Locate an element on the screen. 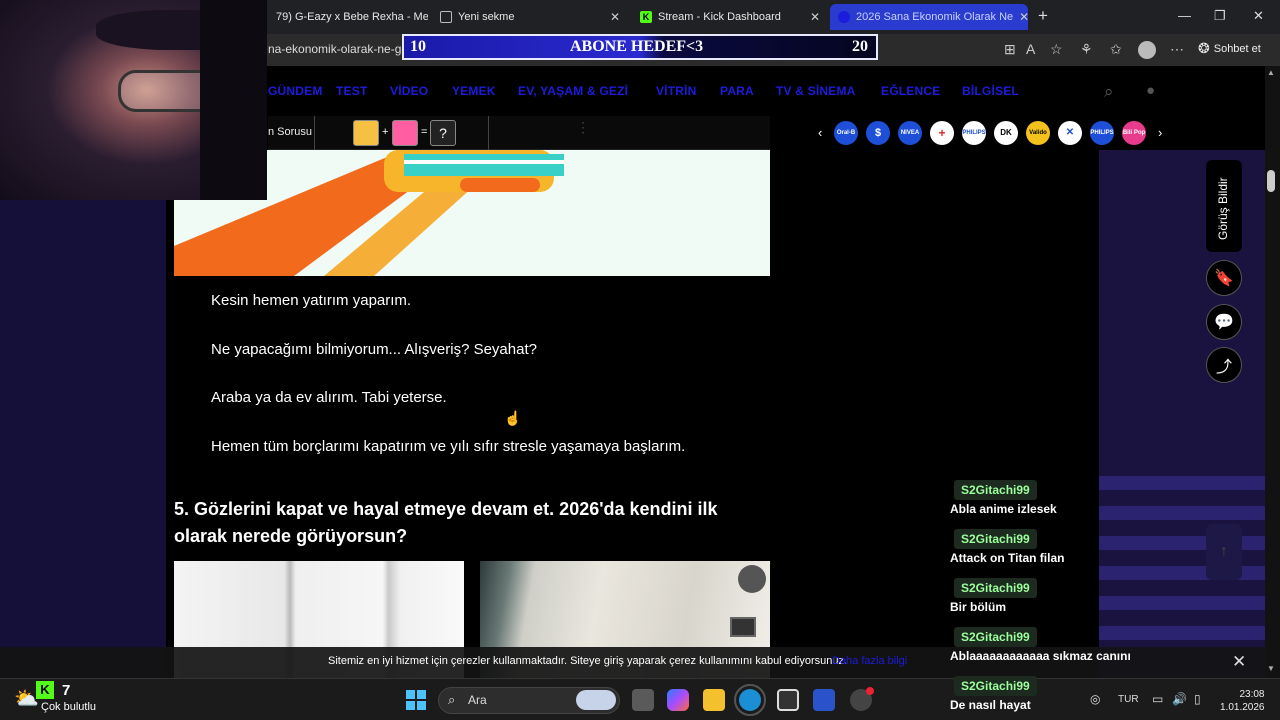 The image size is (1280, 720). copilot-icon is located at coordinates (678, 700).